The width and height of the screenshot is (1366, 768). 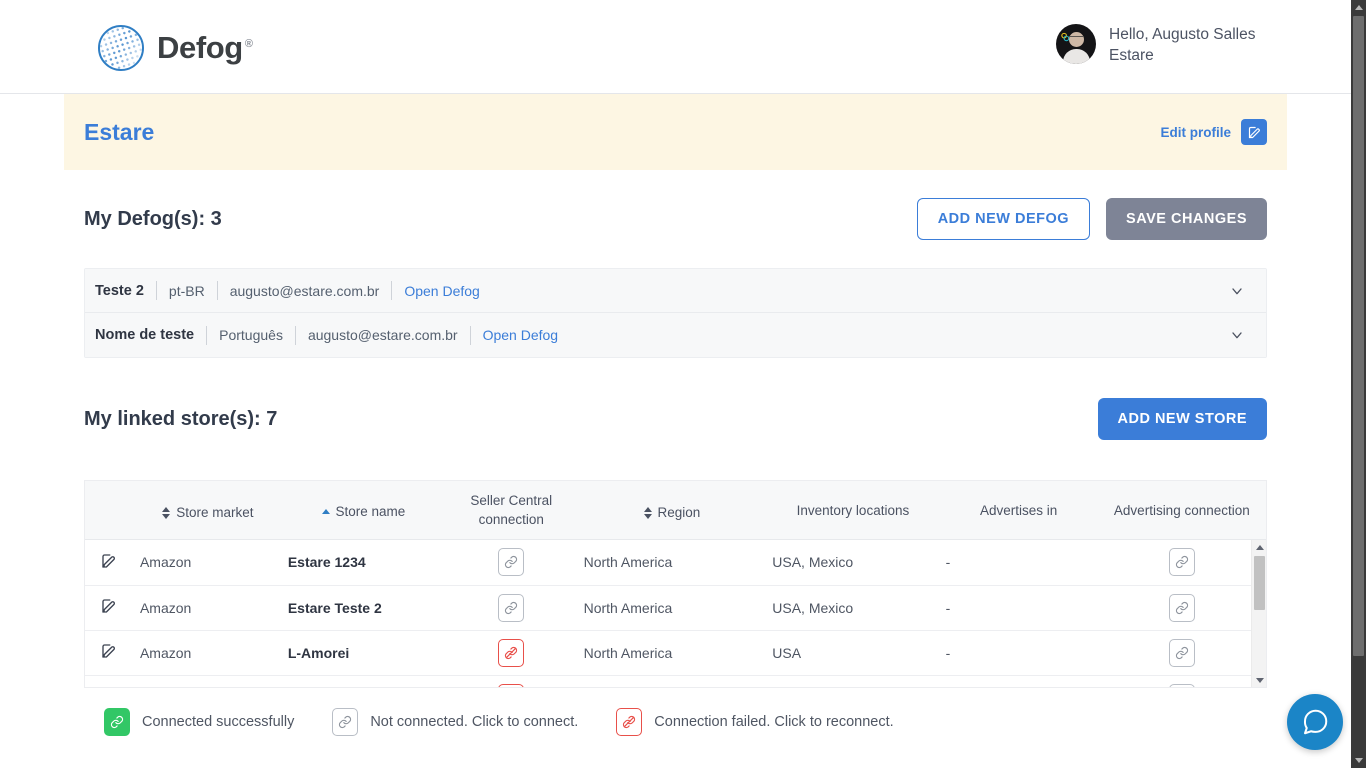 What do you see at coordinates (153, 218) in the screenshot?
I see `defog-section-title: My Defog(s): 3` at bounding box center [153, 218].